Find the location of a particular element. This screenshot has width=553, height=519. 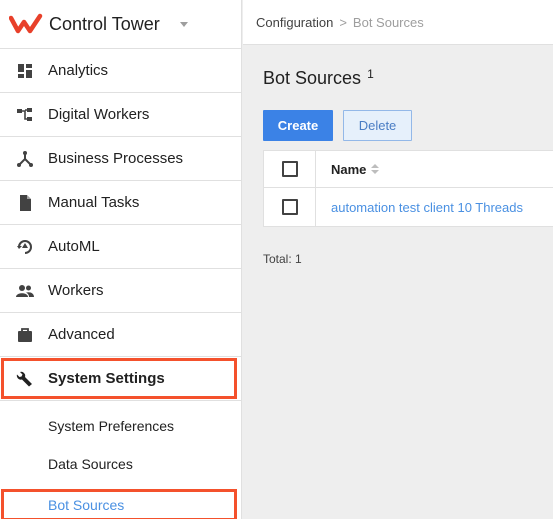

column-header-label: Name is located at coordinates (349, 169).